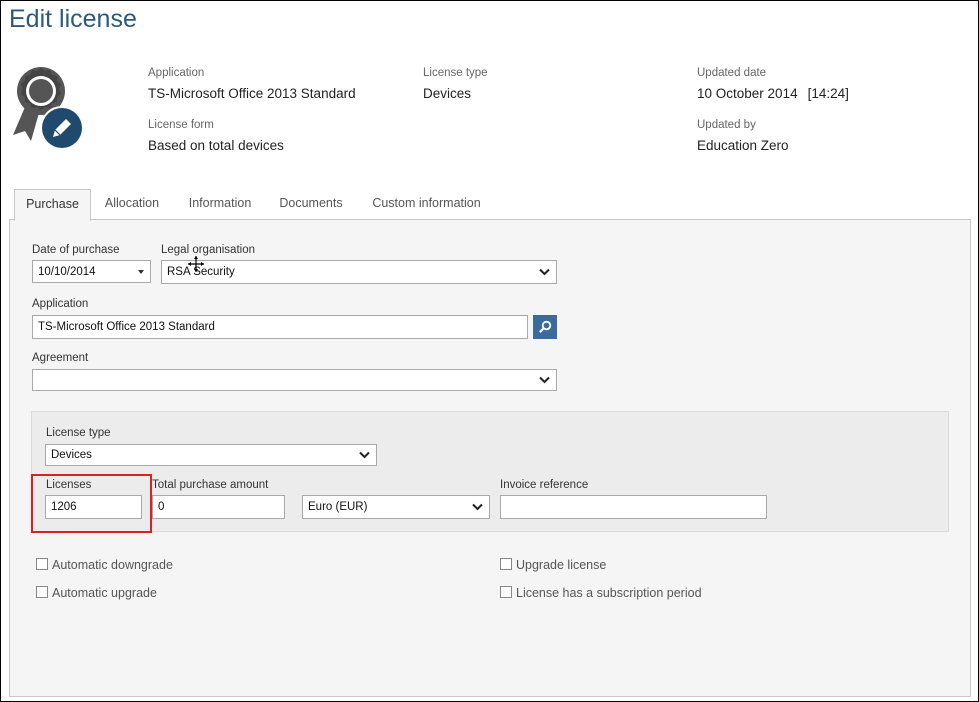 The width and height of the screenshot is (979, 702). I want to click on date-of-purchase-field: 10/10/2014, so click(91, 271).